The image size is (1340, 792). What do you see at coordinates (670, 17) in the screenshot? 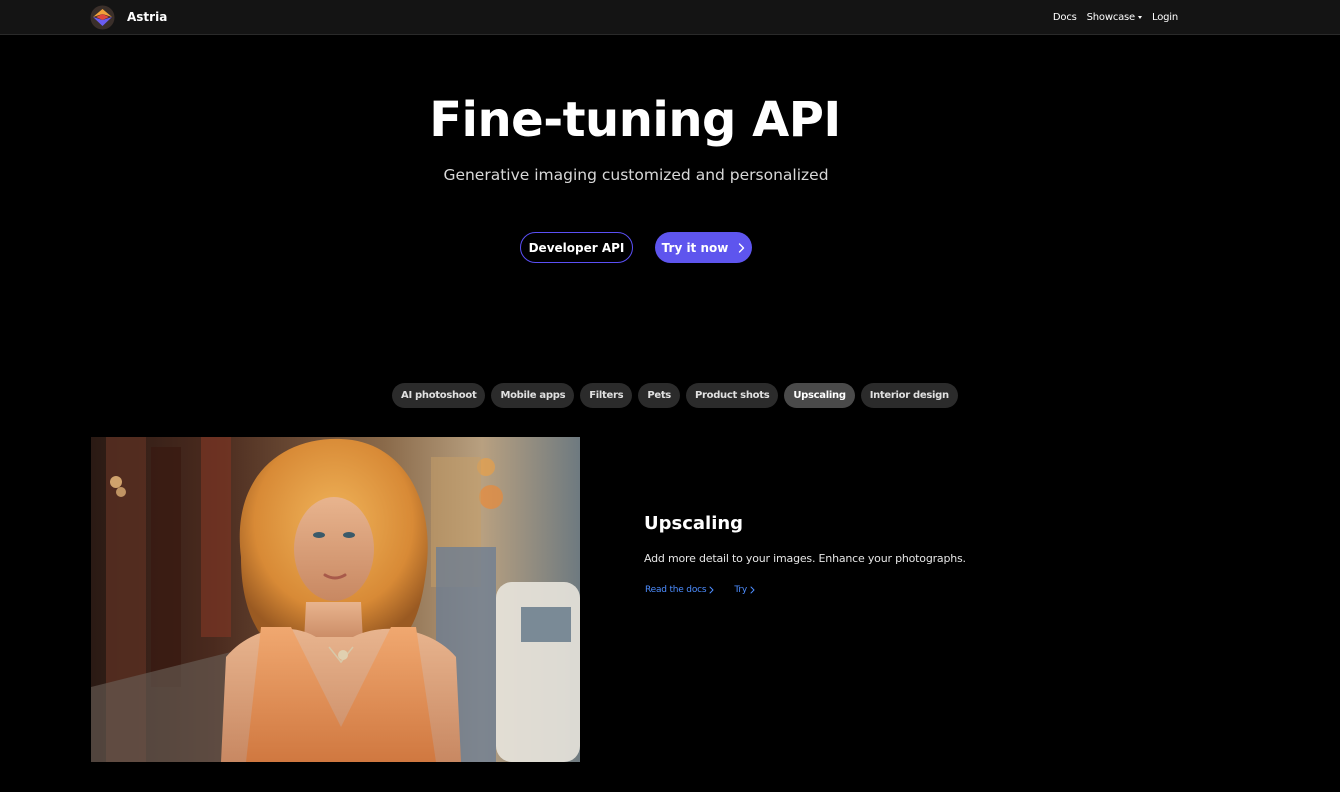
I see `top-navbar: Astria Docs Showcase Login` at bounding box center [670, 17].